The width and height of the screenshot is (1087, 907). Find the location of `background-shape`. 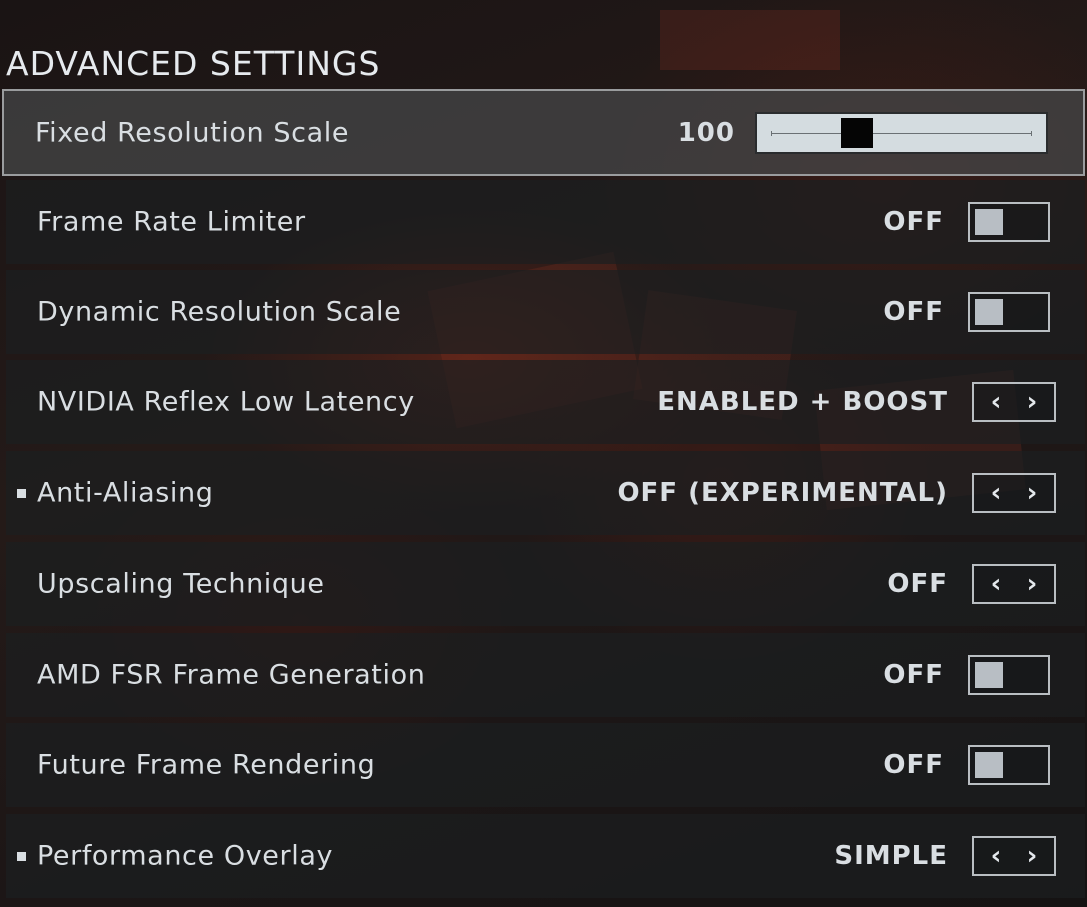

background-shape is located at coordinates (750, 40).